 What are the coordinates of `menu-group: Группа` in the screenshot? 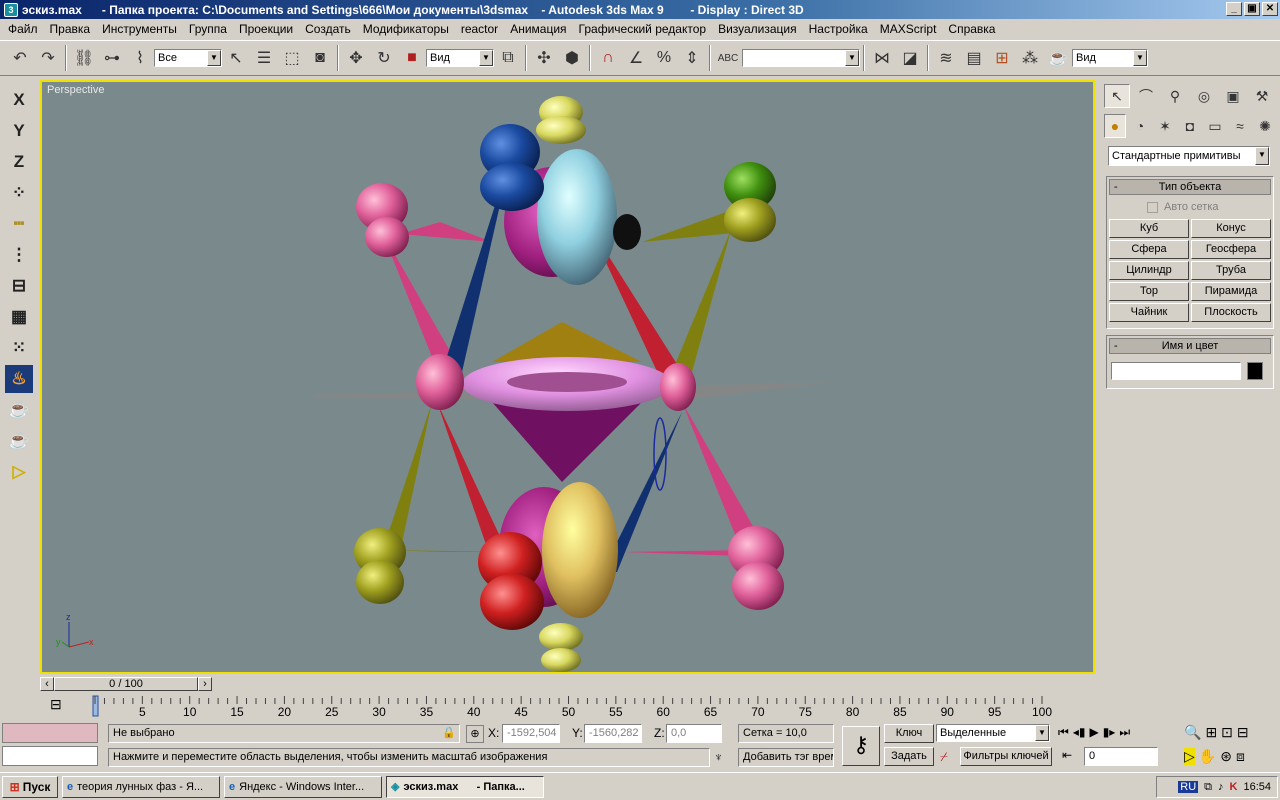 It's located at (208, 29).